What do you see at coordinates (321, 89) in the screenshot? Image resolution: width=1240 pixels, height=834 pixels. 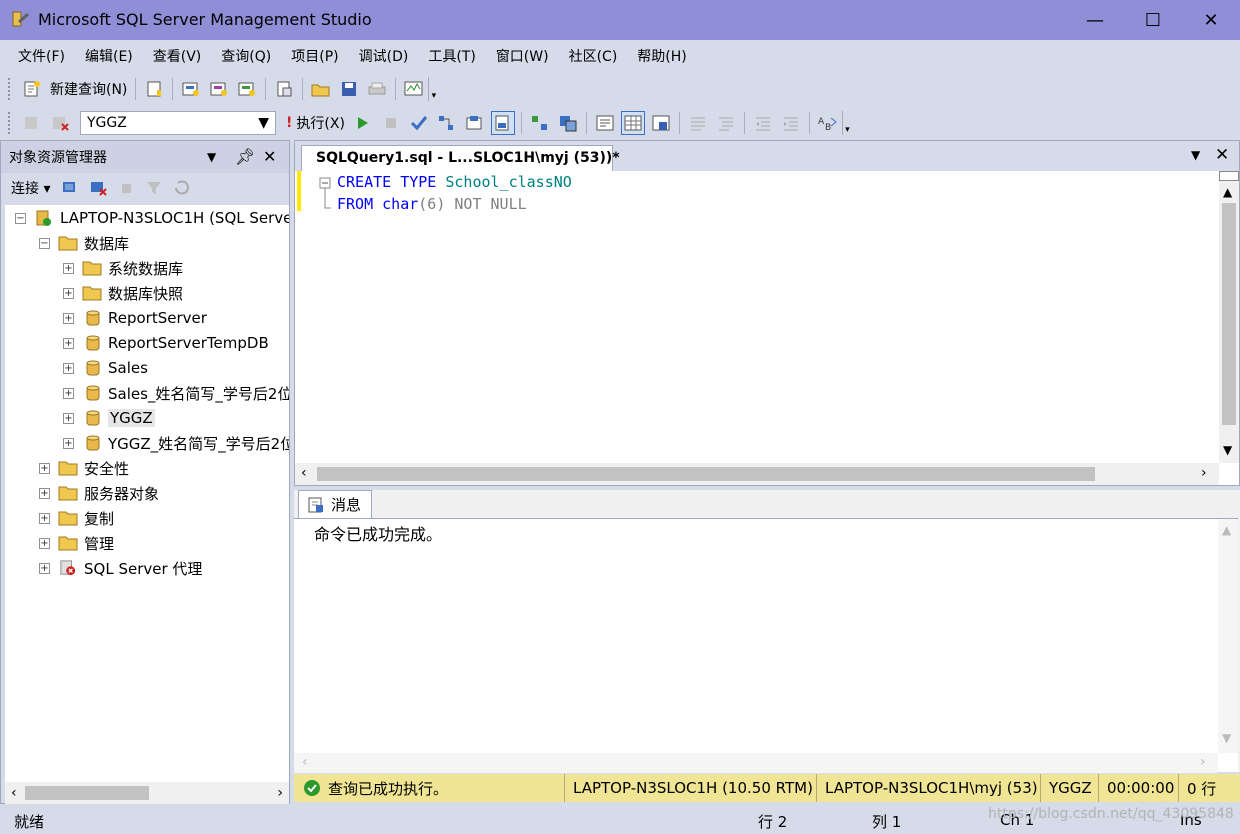 I see `open-folder-icon` at bounding box center [321, 89].